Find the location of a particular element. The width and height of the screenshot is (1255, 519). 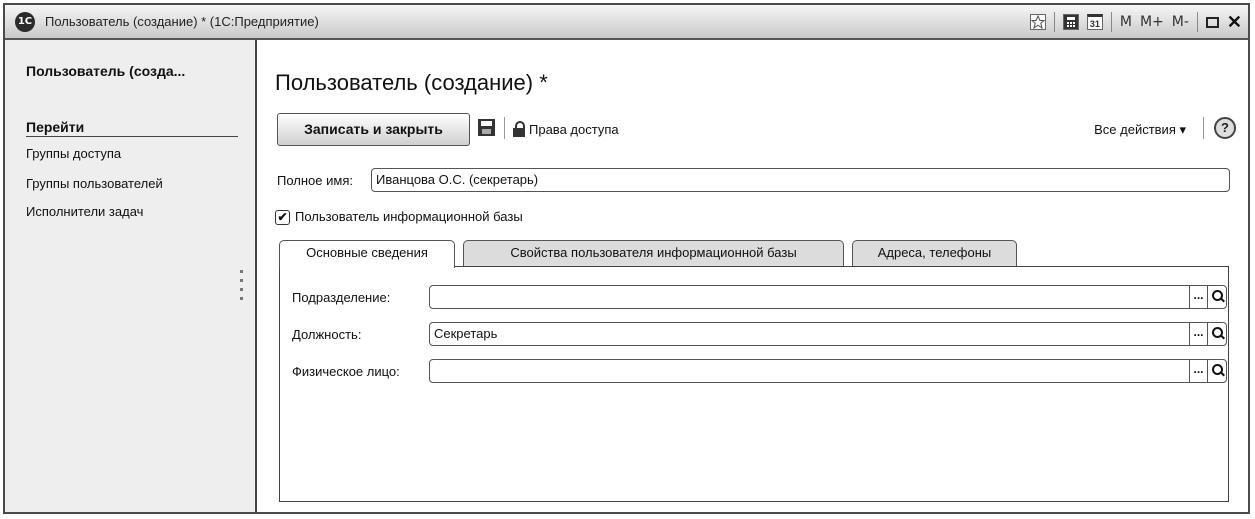

individual-search-icon is located at coordinates (1216, 371).